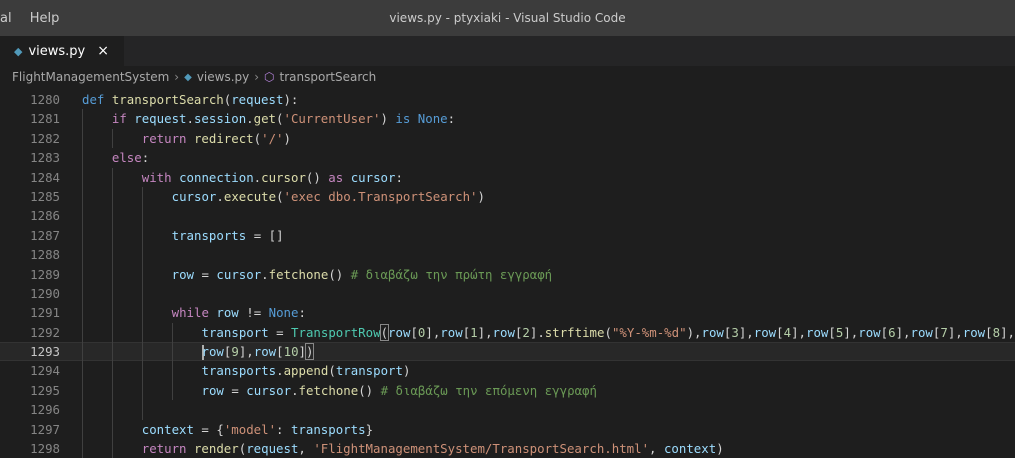  What do you see at coordinates (223, 77) in the screenshot?
I see `breadcrumb-file: views.py` at bounding box center [223, 77].